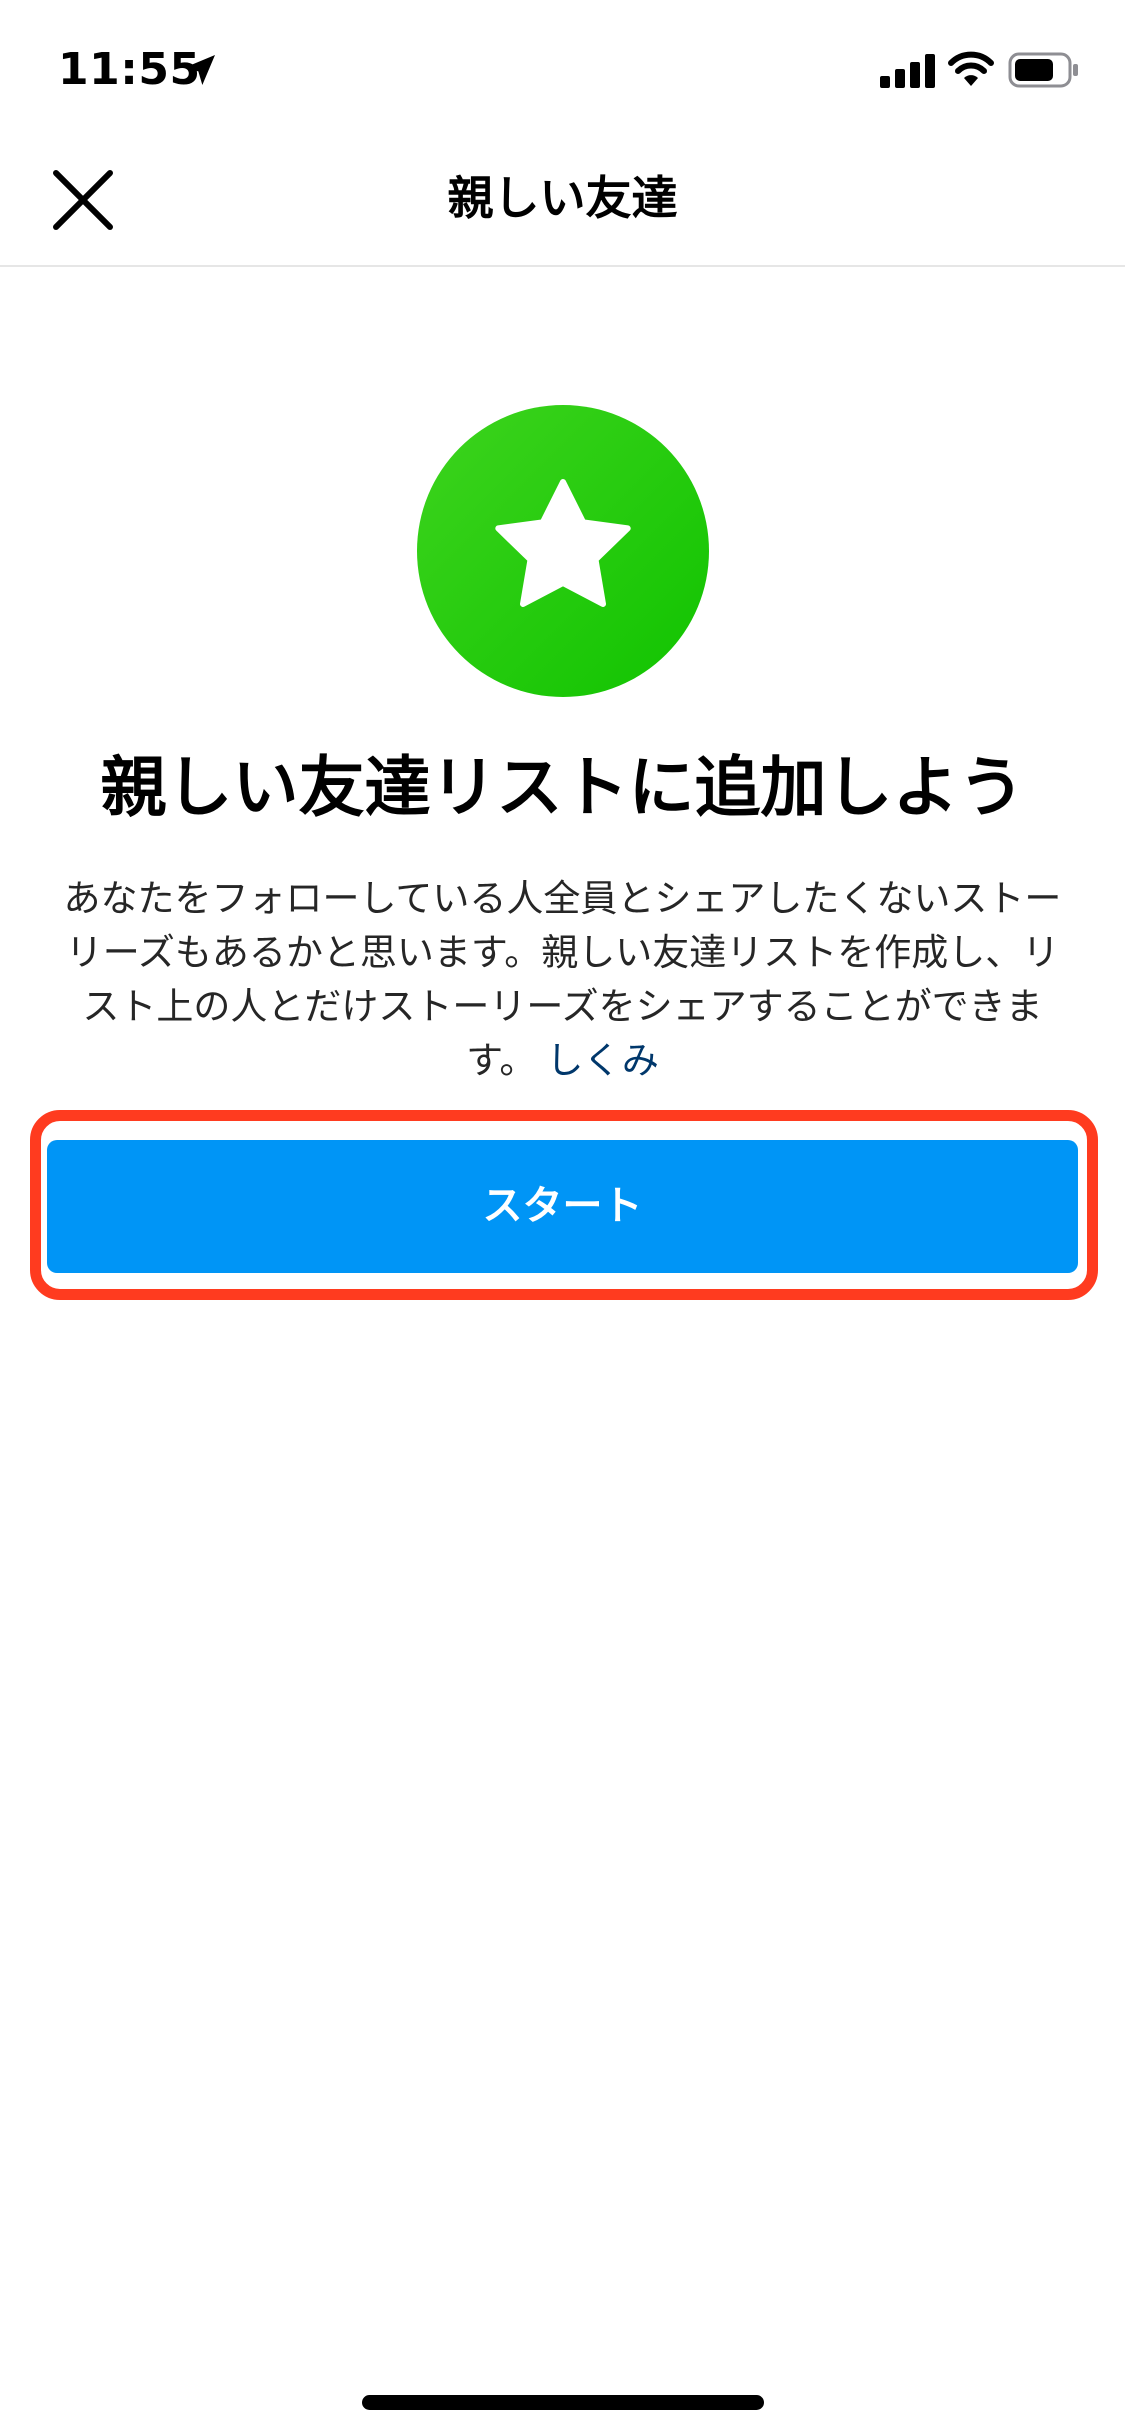 This screenshot has height=2436, width=1125. Describe the element at coordinates (562, 787) in the screenshot. I see `headline: 親しい友達リストに追加しよう` at that location.